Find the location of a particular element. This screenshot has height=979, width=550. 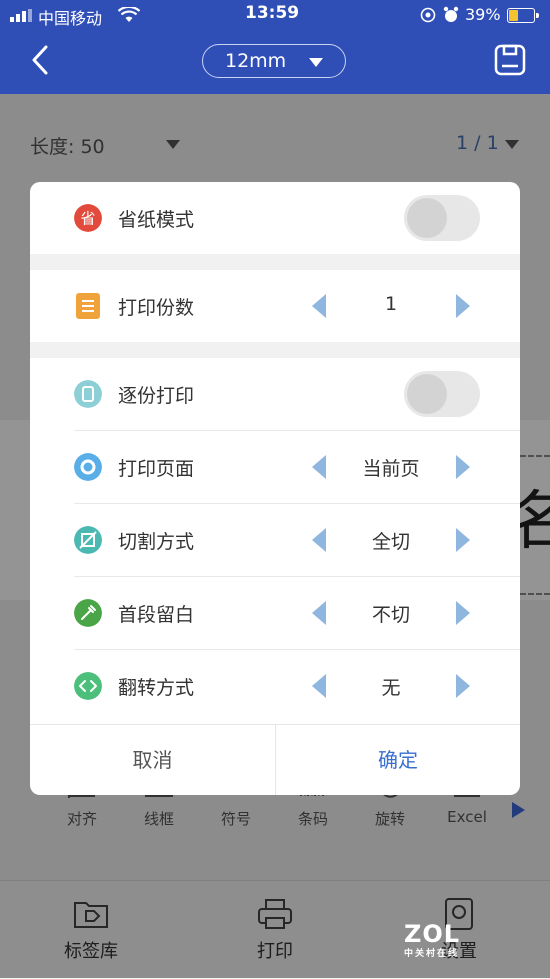

copies-icon is located at coordinates (88, 306).